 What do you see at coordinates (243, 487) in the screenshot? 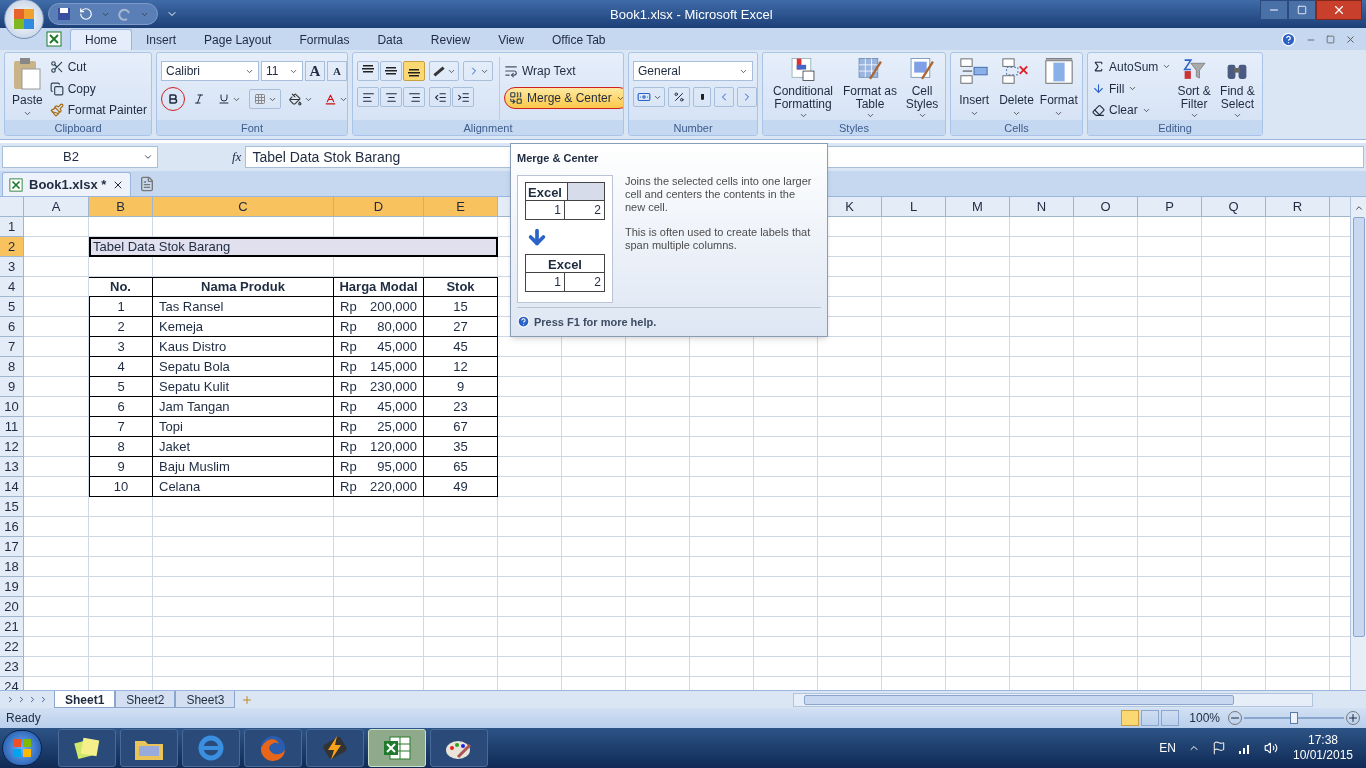
I see `table-cell: Celana` at bounding box center [243, 487].